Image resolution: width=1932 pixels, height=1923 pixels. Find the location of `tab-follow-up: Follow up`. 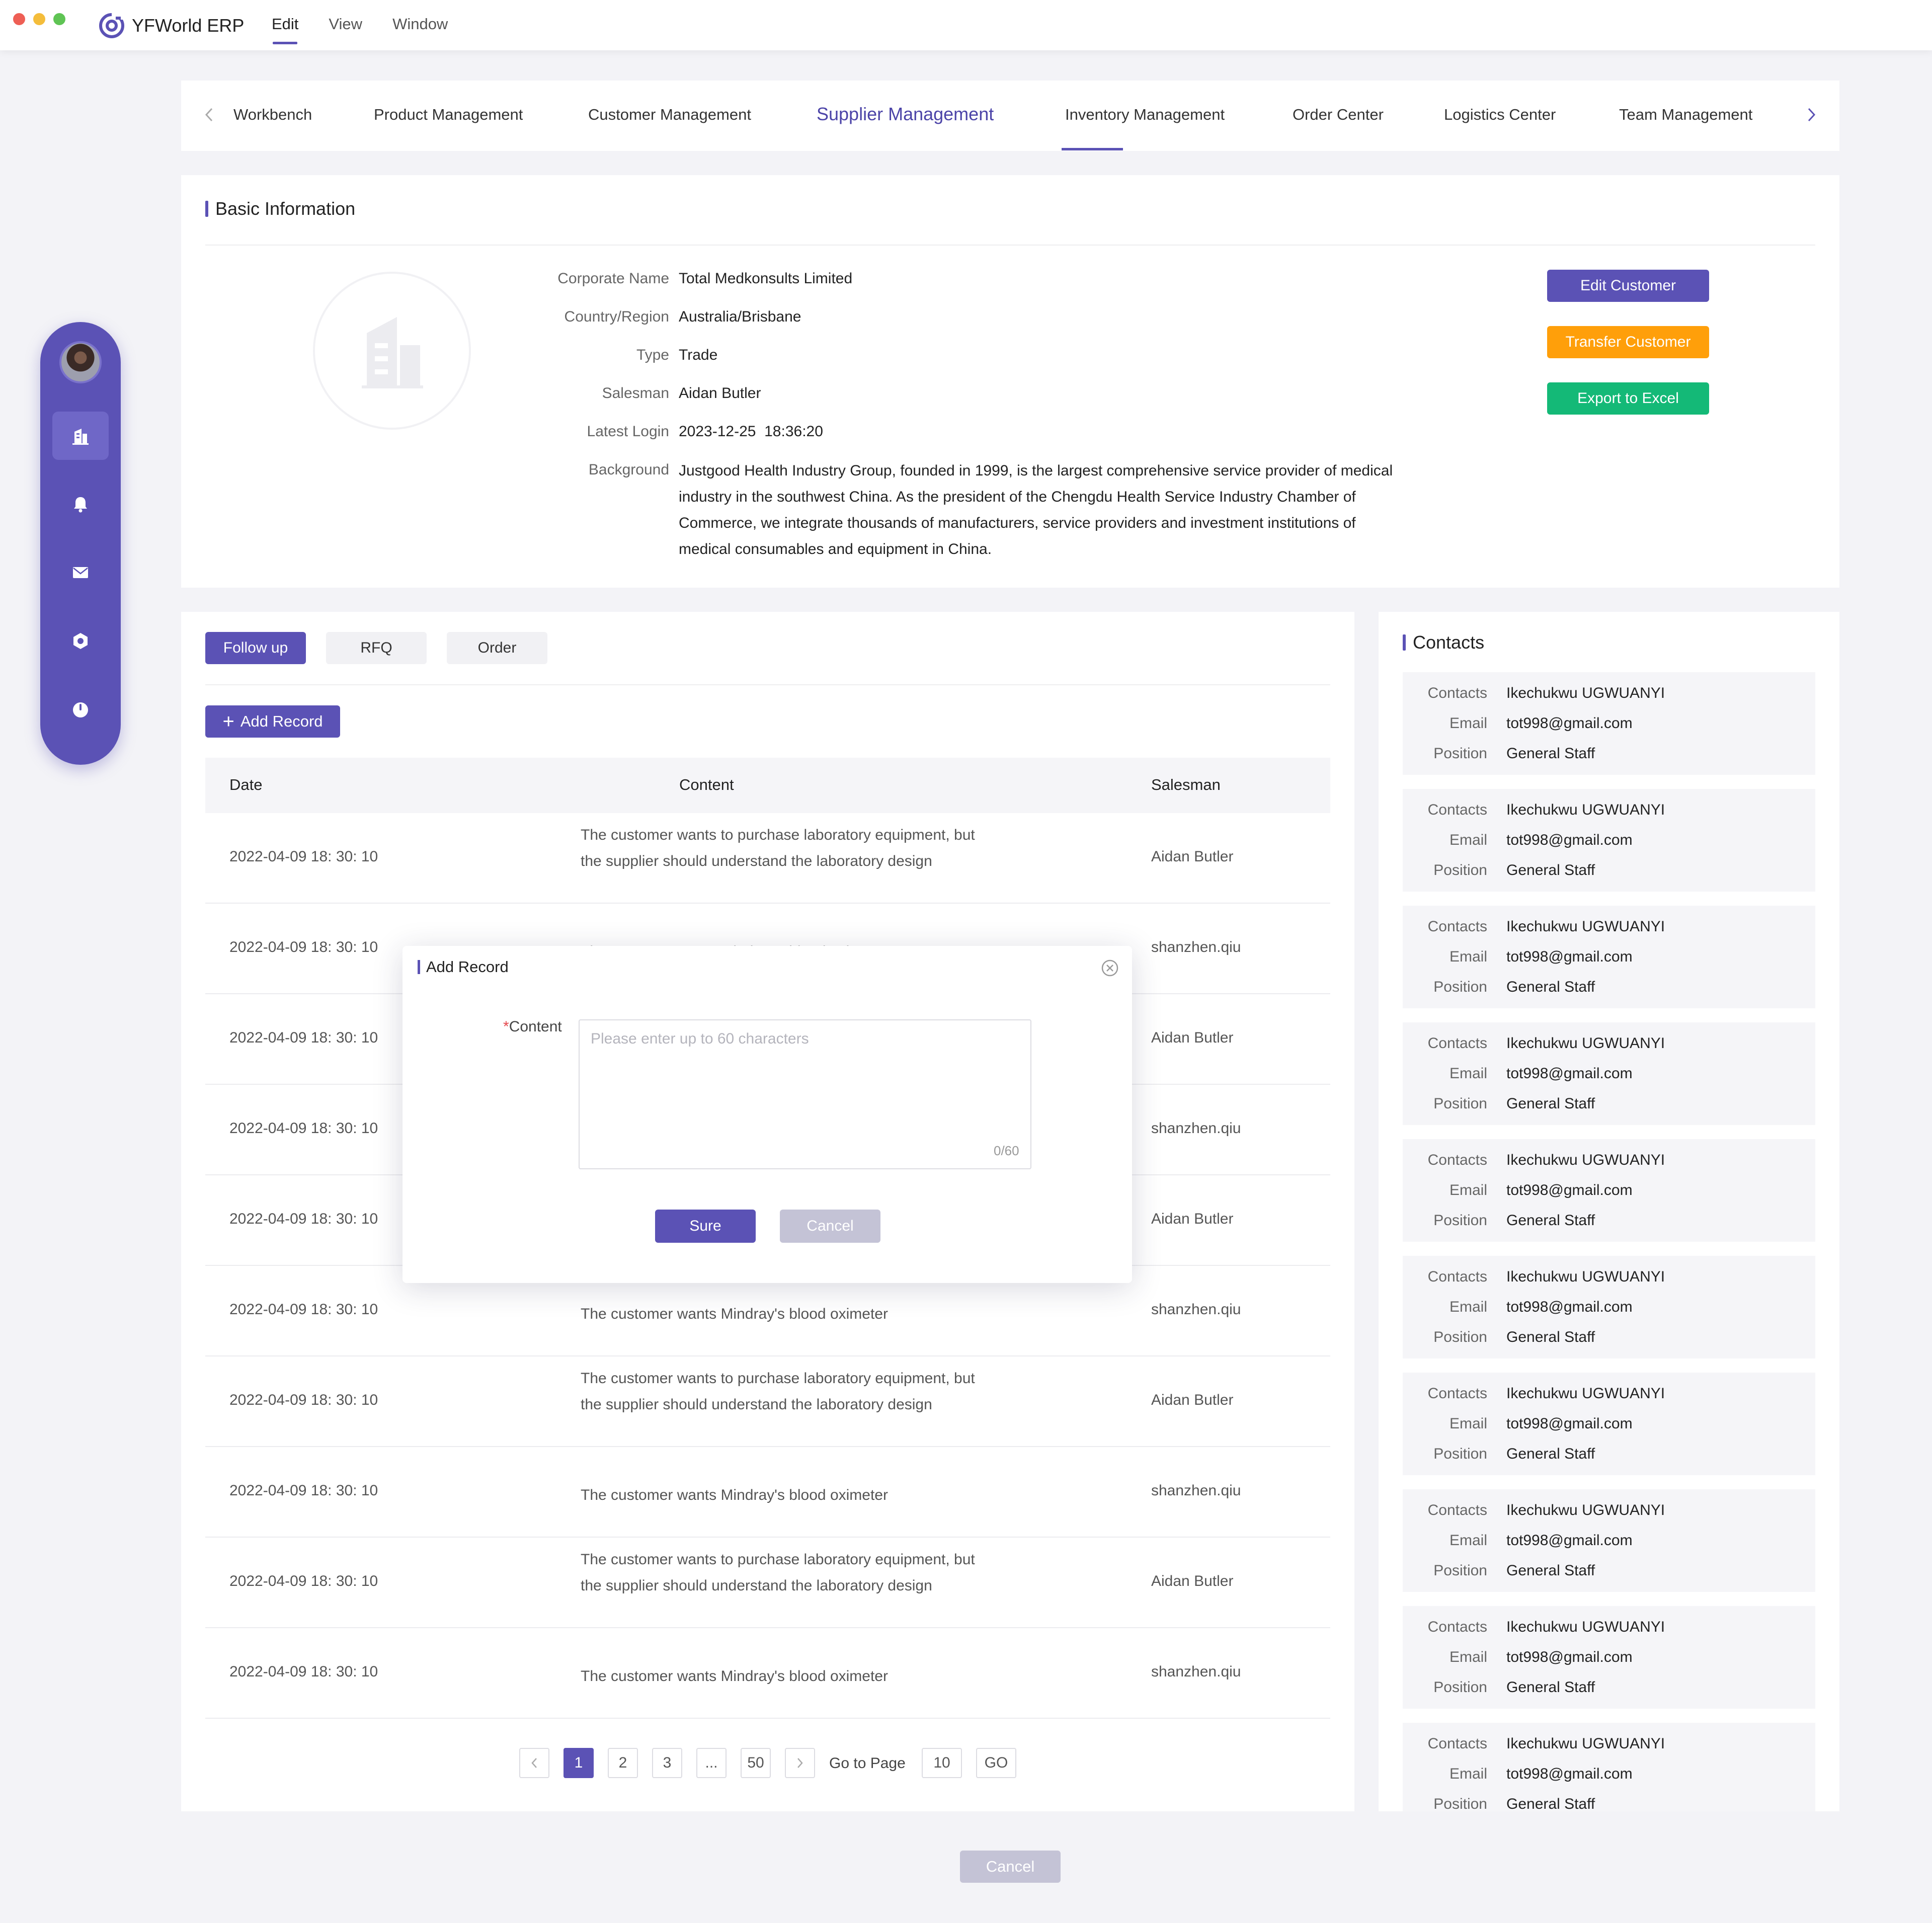

tab-follow-up: Follow up is located at coordinates (256, 648).